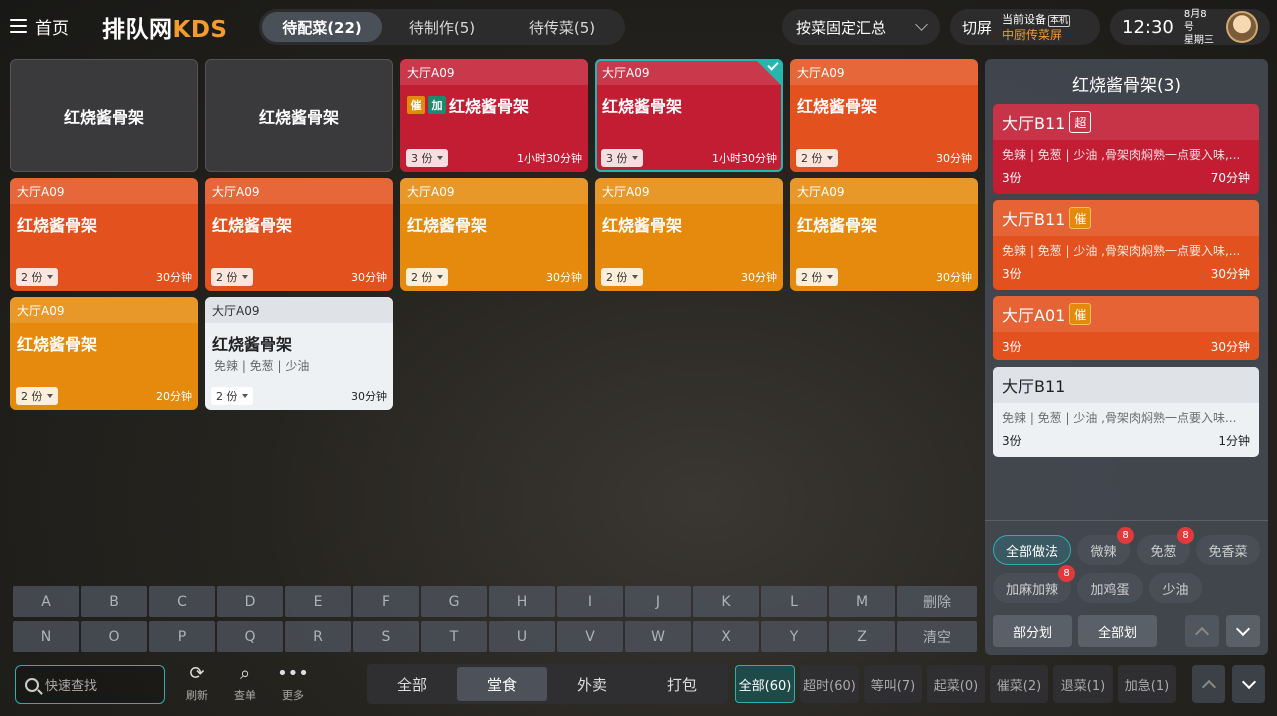 This screenshot has height=716, width=1277. What do you see at coordinates (1243, 631) in the screenshot?
I see `scroll-down-button` at bounding box center [1243, 631].